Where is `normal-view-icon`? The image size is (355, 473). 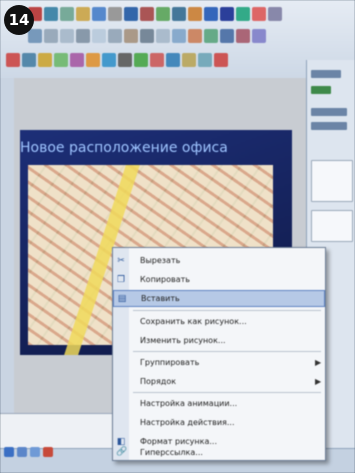
normal-view-icon is located at coordinates (9, 452).